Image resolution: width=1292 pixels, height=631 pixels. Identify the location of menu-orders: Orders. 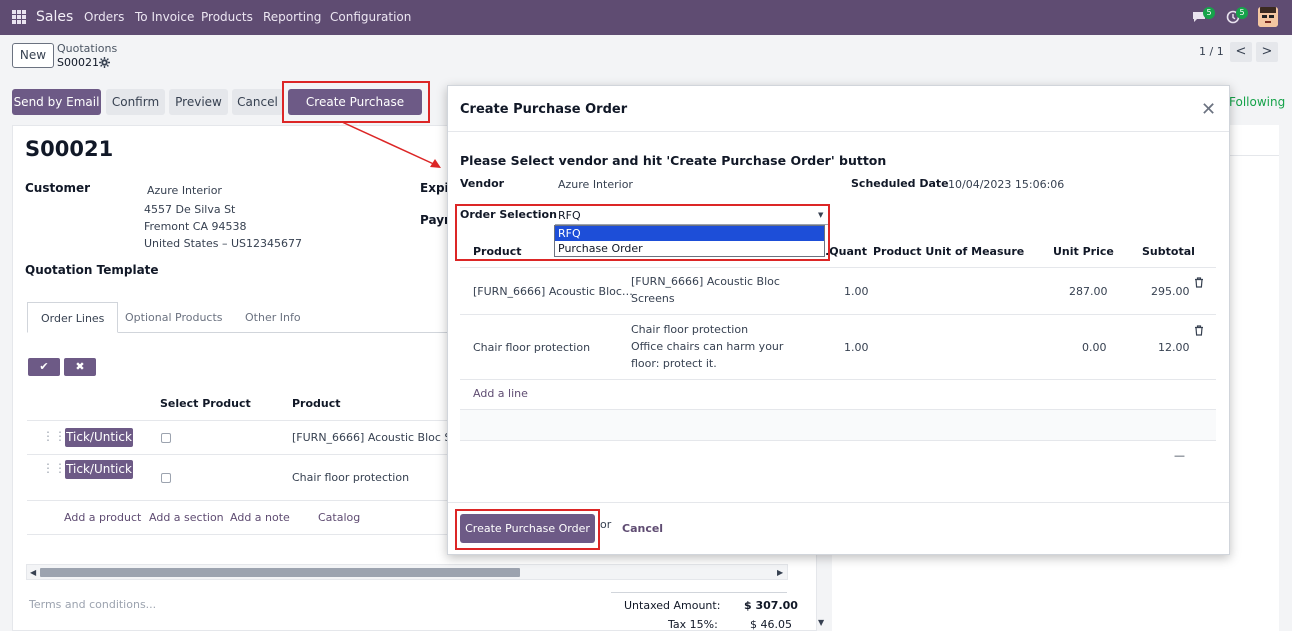
(104, 17).